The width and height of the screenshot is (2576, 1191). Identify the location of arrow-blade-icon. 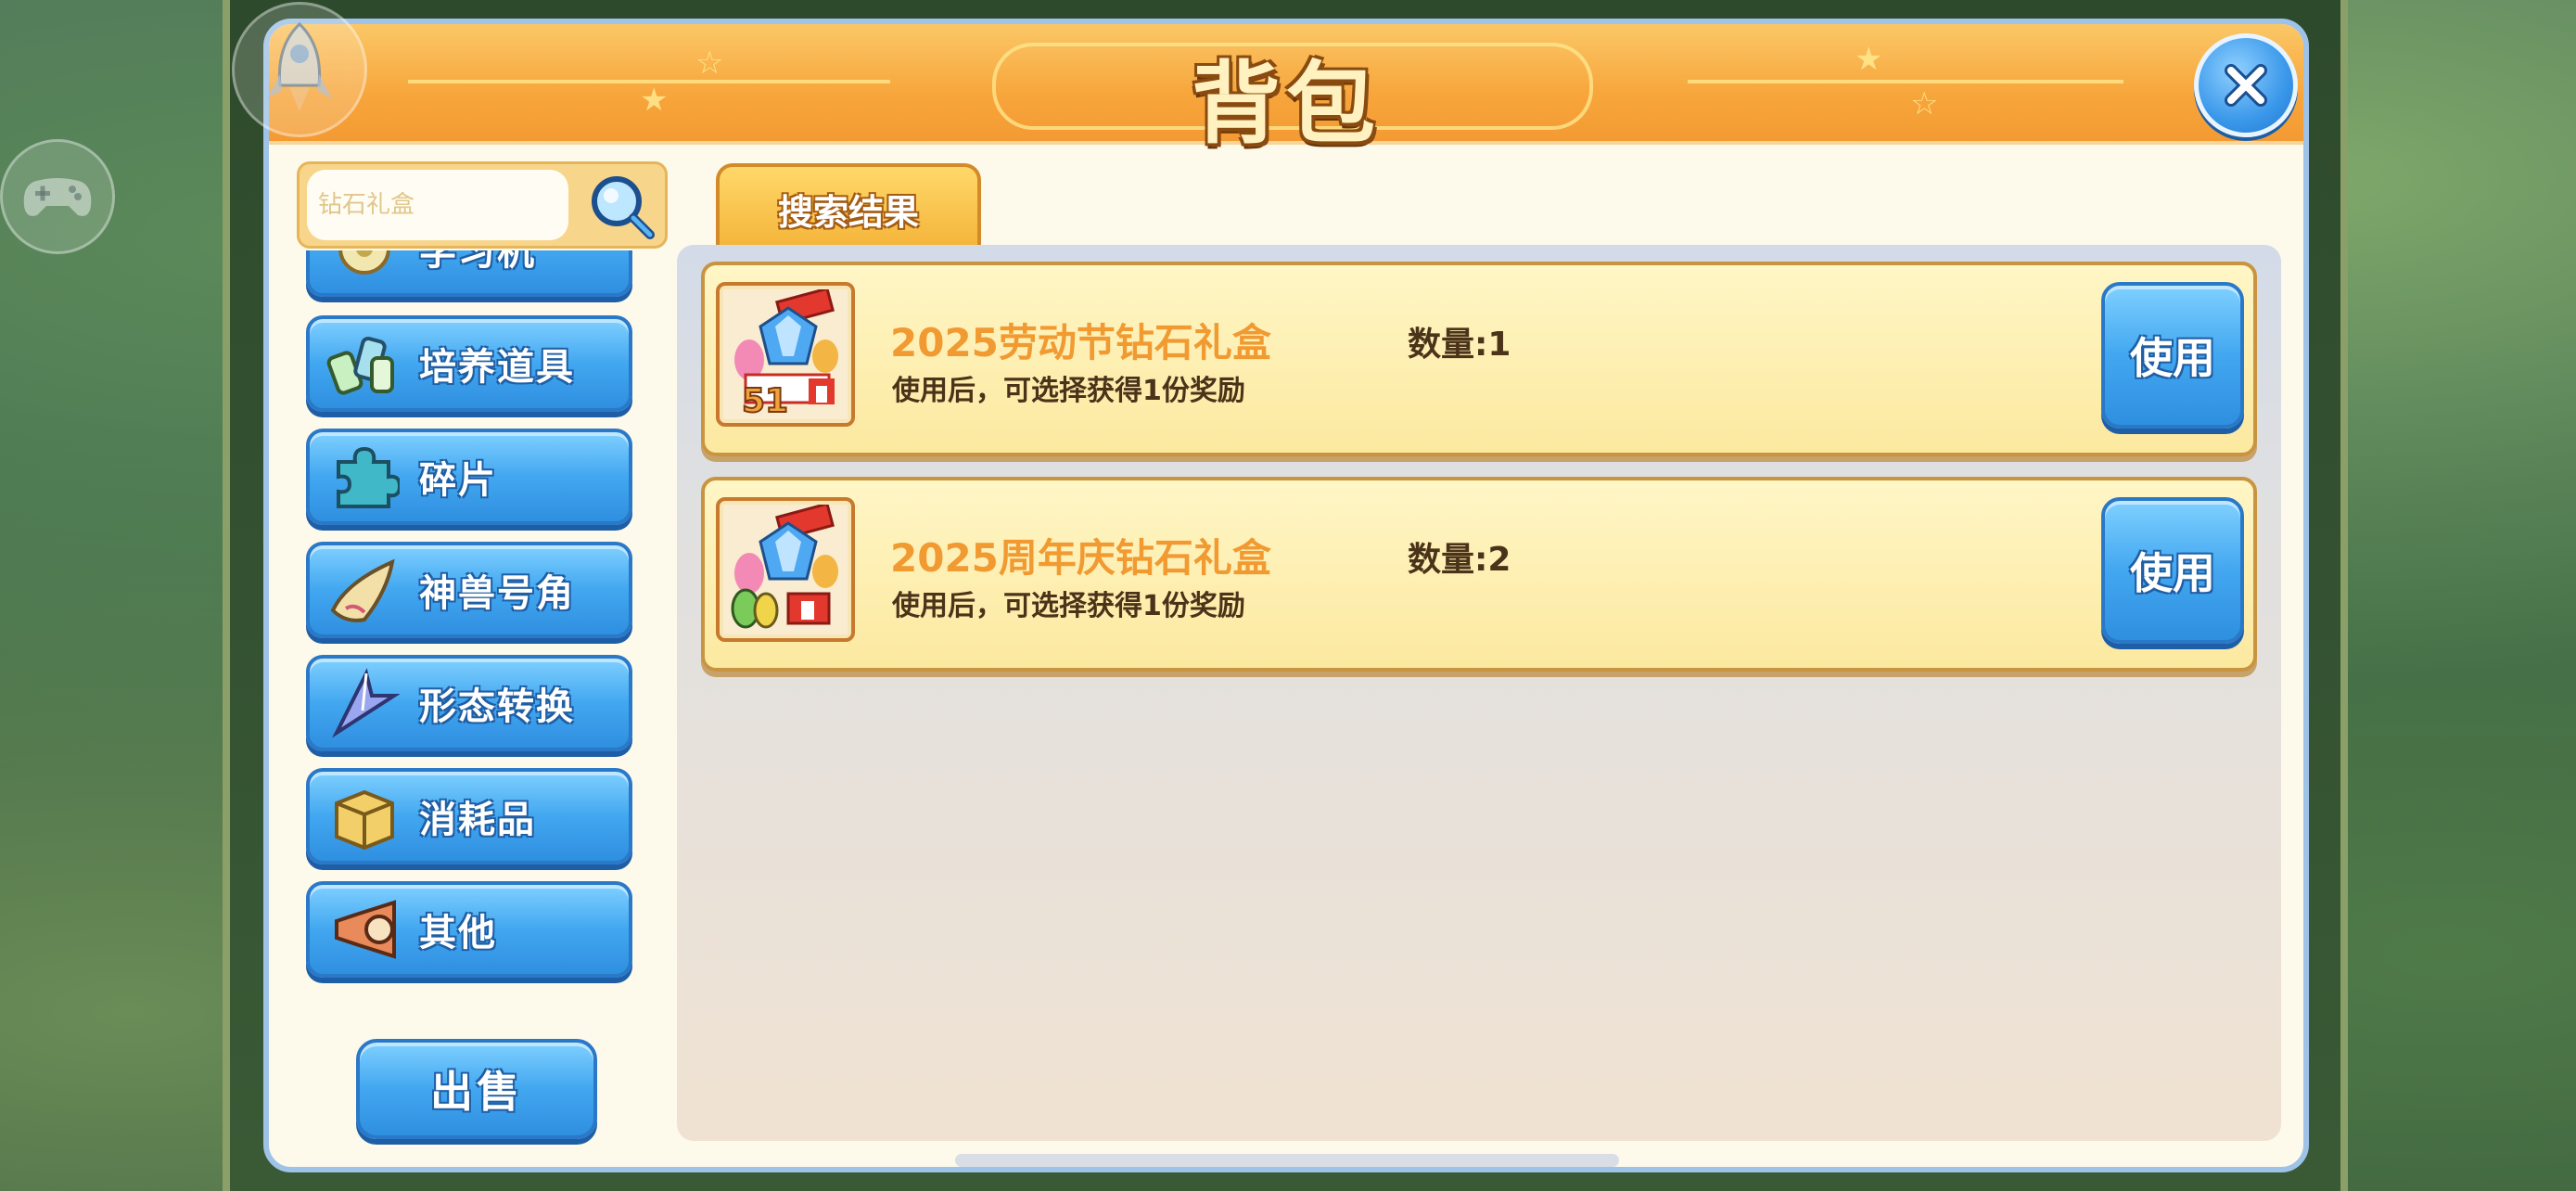
(364, 703).